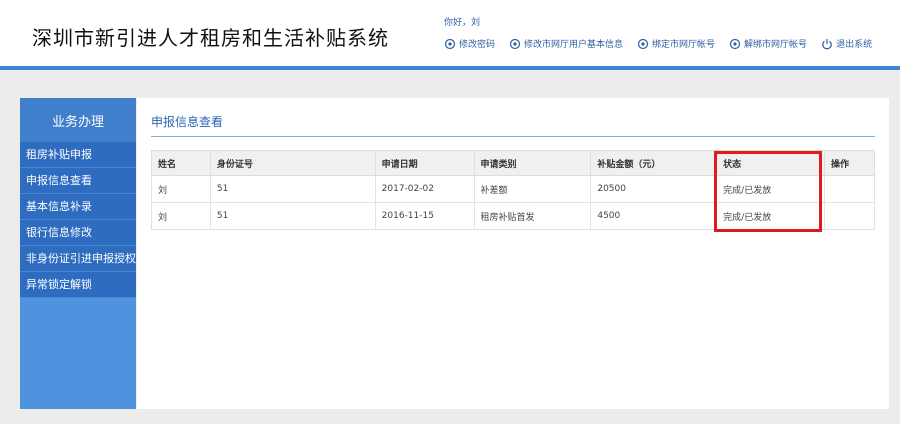  I want to click on sidebar-item-rent-subsidy-apply: 租房补贴申报, so click(78, 155).